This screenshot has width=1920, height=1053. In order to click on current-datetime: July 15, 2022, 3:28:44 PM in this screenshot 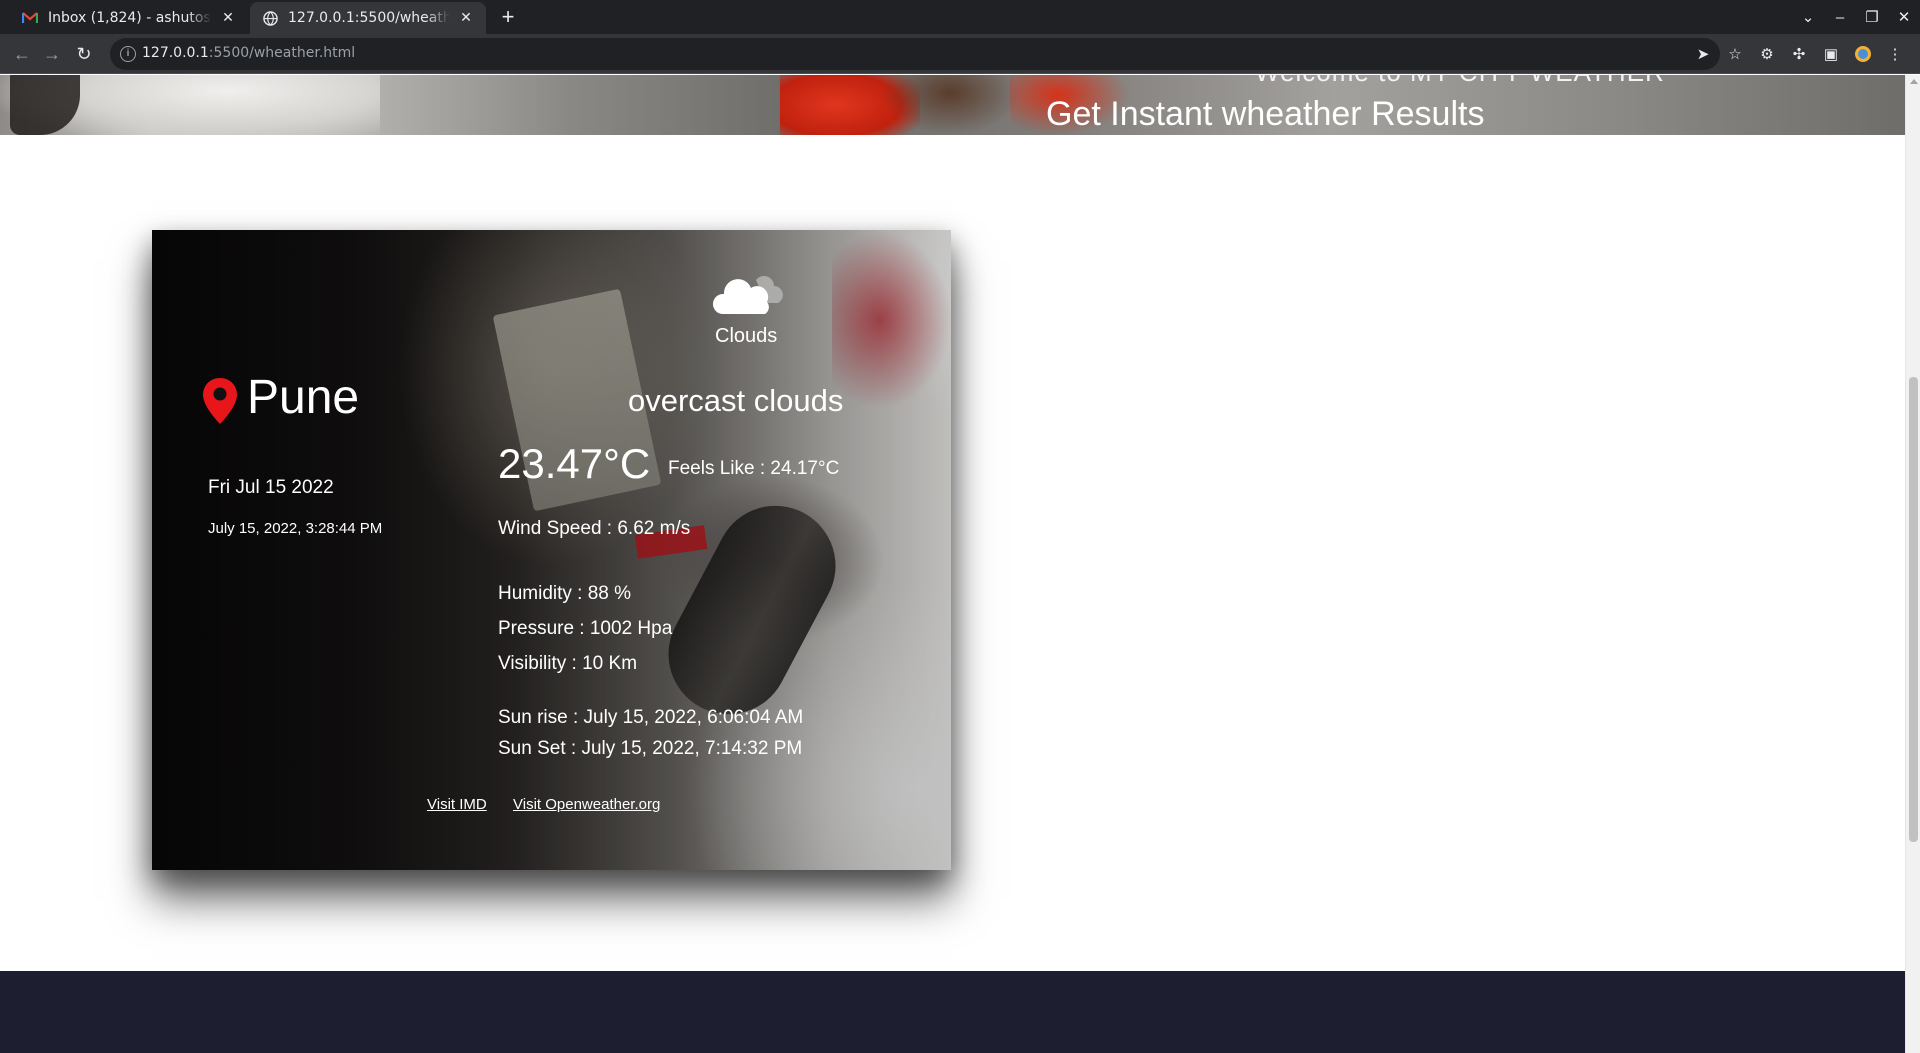, I will do `click(295, 528)`.